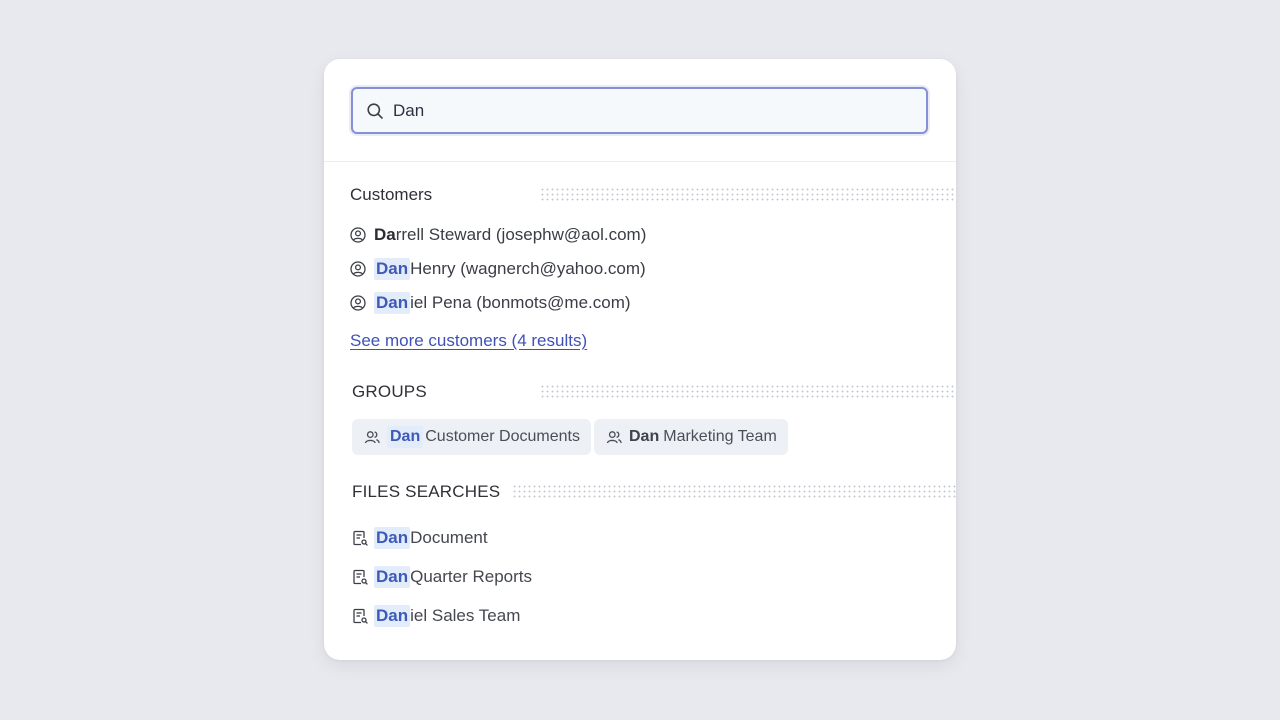 Image resolution: width=1280 pixels, height=720 pixels. I want to click on file-search-item: Dan iel Sales Team, so click(436, 616).